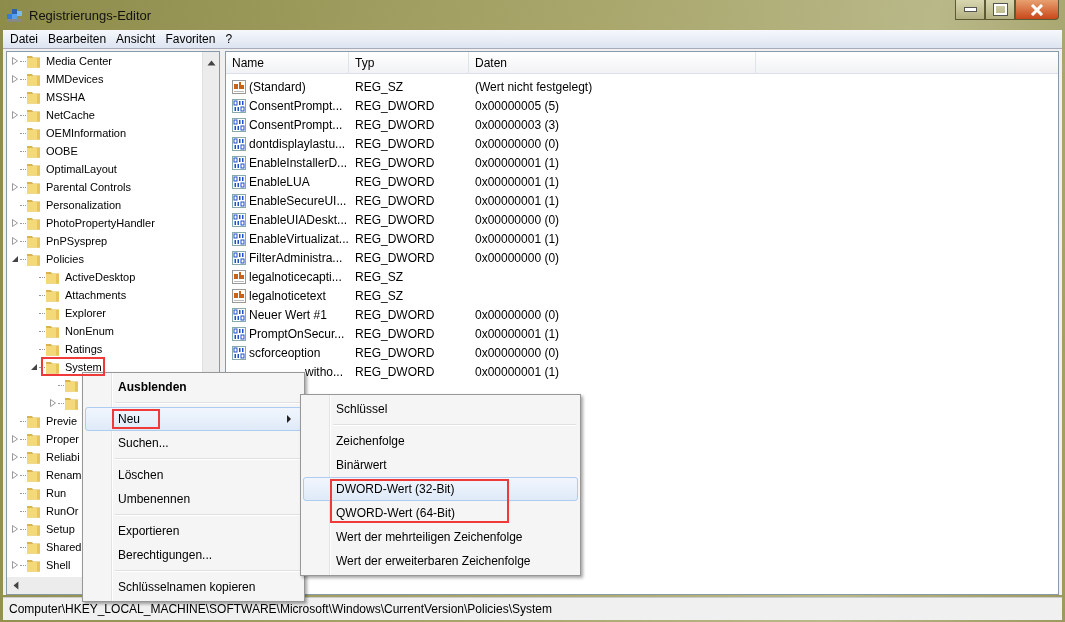 This screenshot has height=622, width=1065. I want to click on column-header: Typ, so click(409, 62).